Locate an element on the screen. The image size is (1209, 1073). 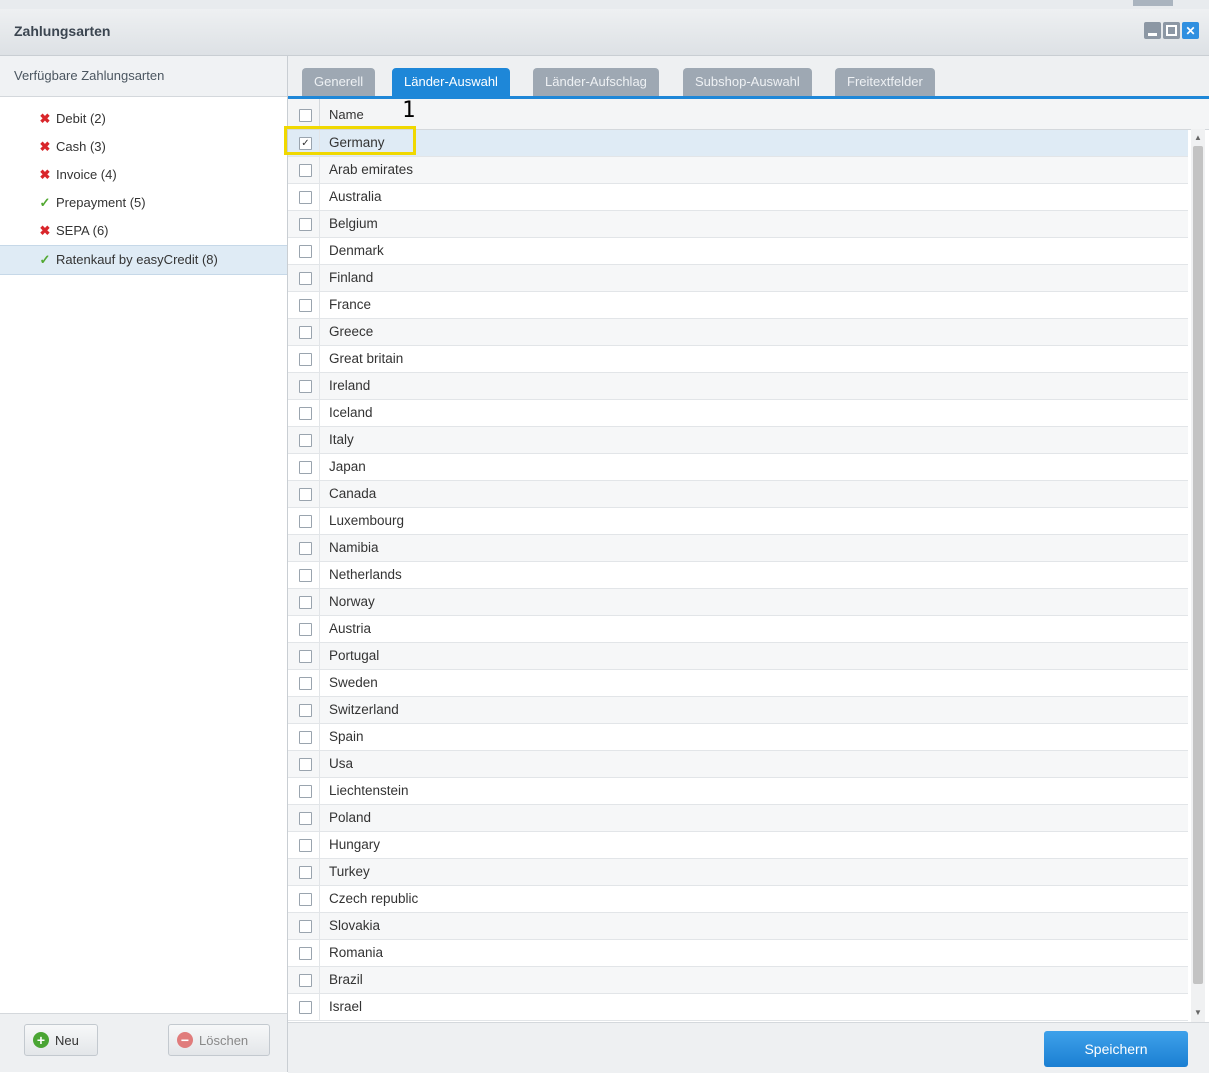
country-name: Denmark is located at coordinates (356, 250).